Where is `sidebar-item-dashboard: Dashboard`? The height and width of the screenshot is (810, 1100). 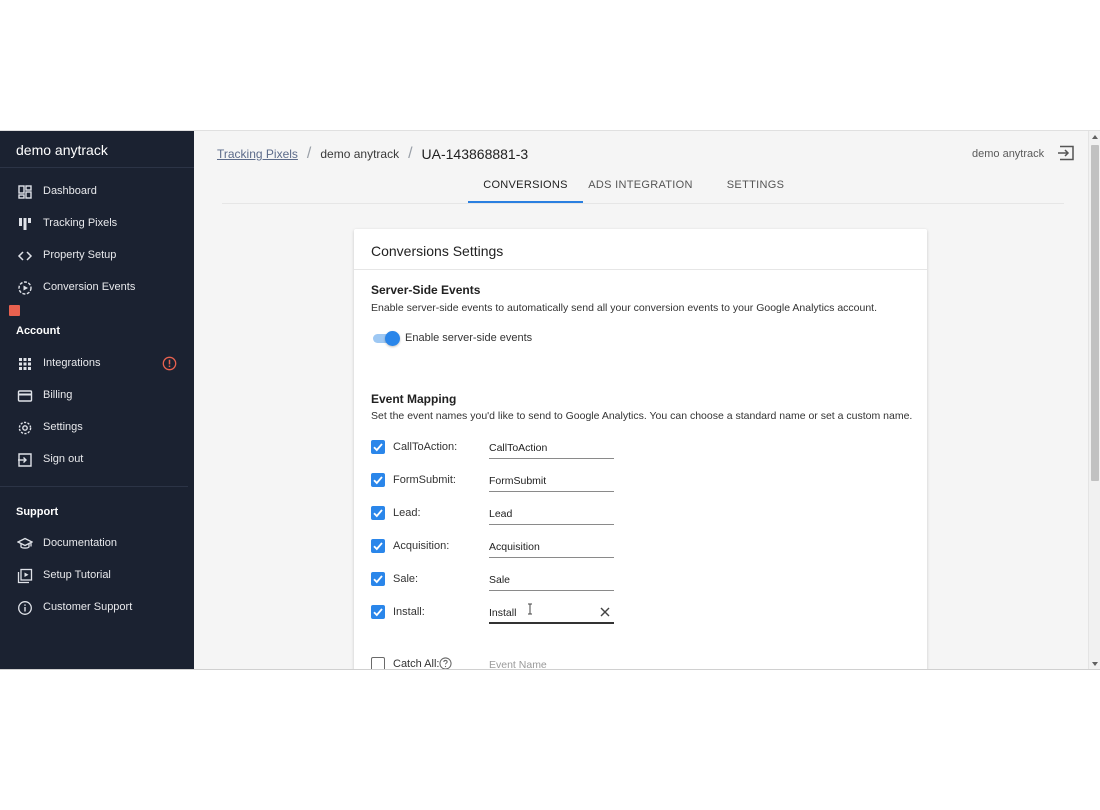 sidebar-item-dashboard: Dashboard is located at coordinates (97, 192).